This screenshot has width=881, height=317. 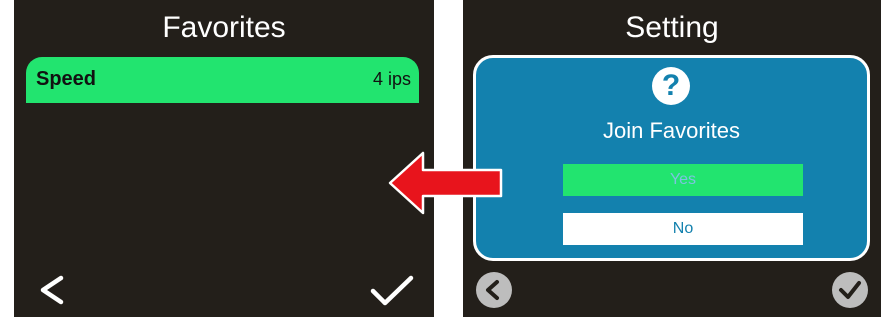 I want to click on favorite-item-value: 4 ips, so click(x=391, y=79).